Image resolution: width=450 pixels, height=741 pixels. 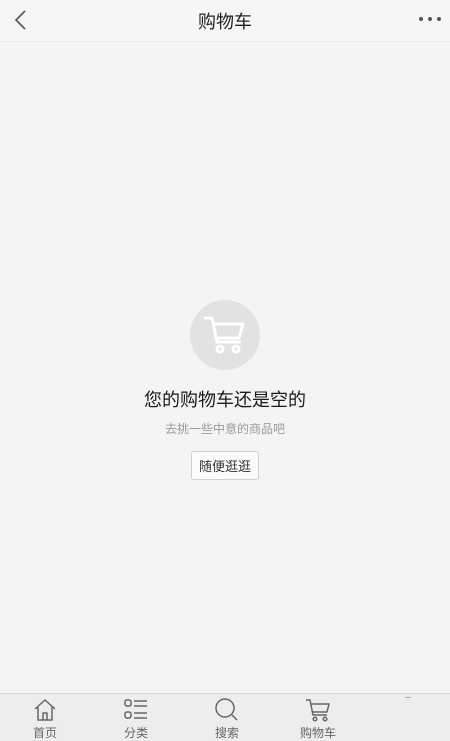 What do you see at coordinates (225, 400) in the screenshot?
I see `empty-cart-title: 您的购物车还是空的` at bounding box center [225, 400].